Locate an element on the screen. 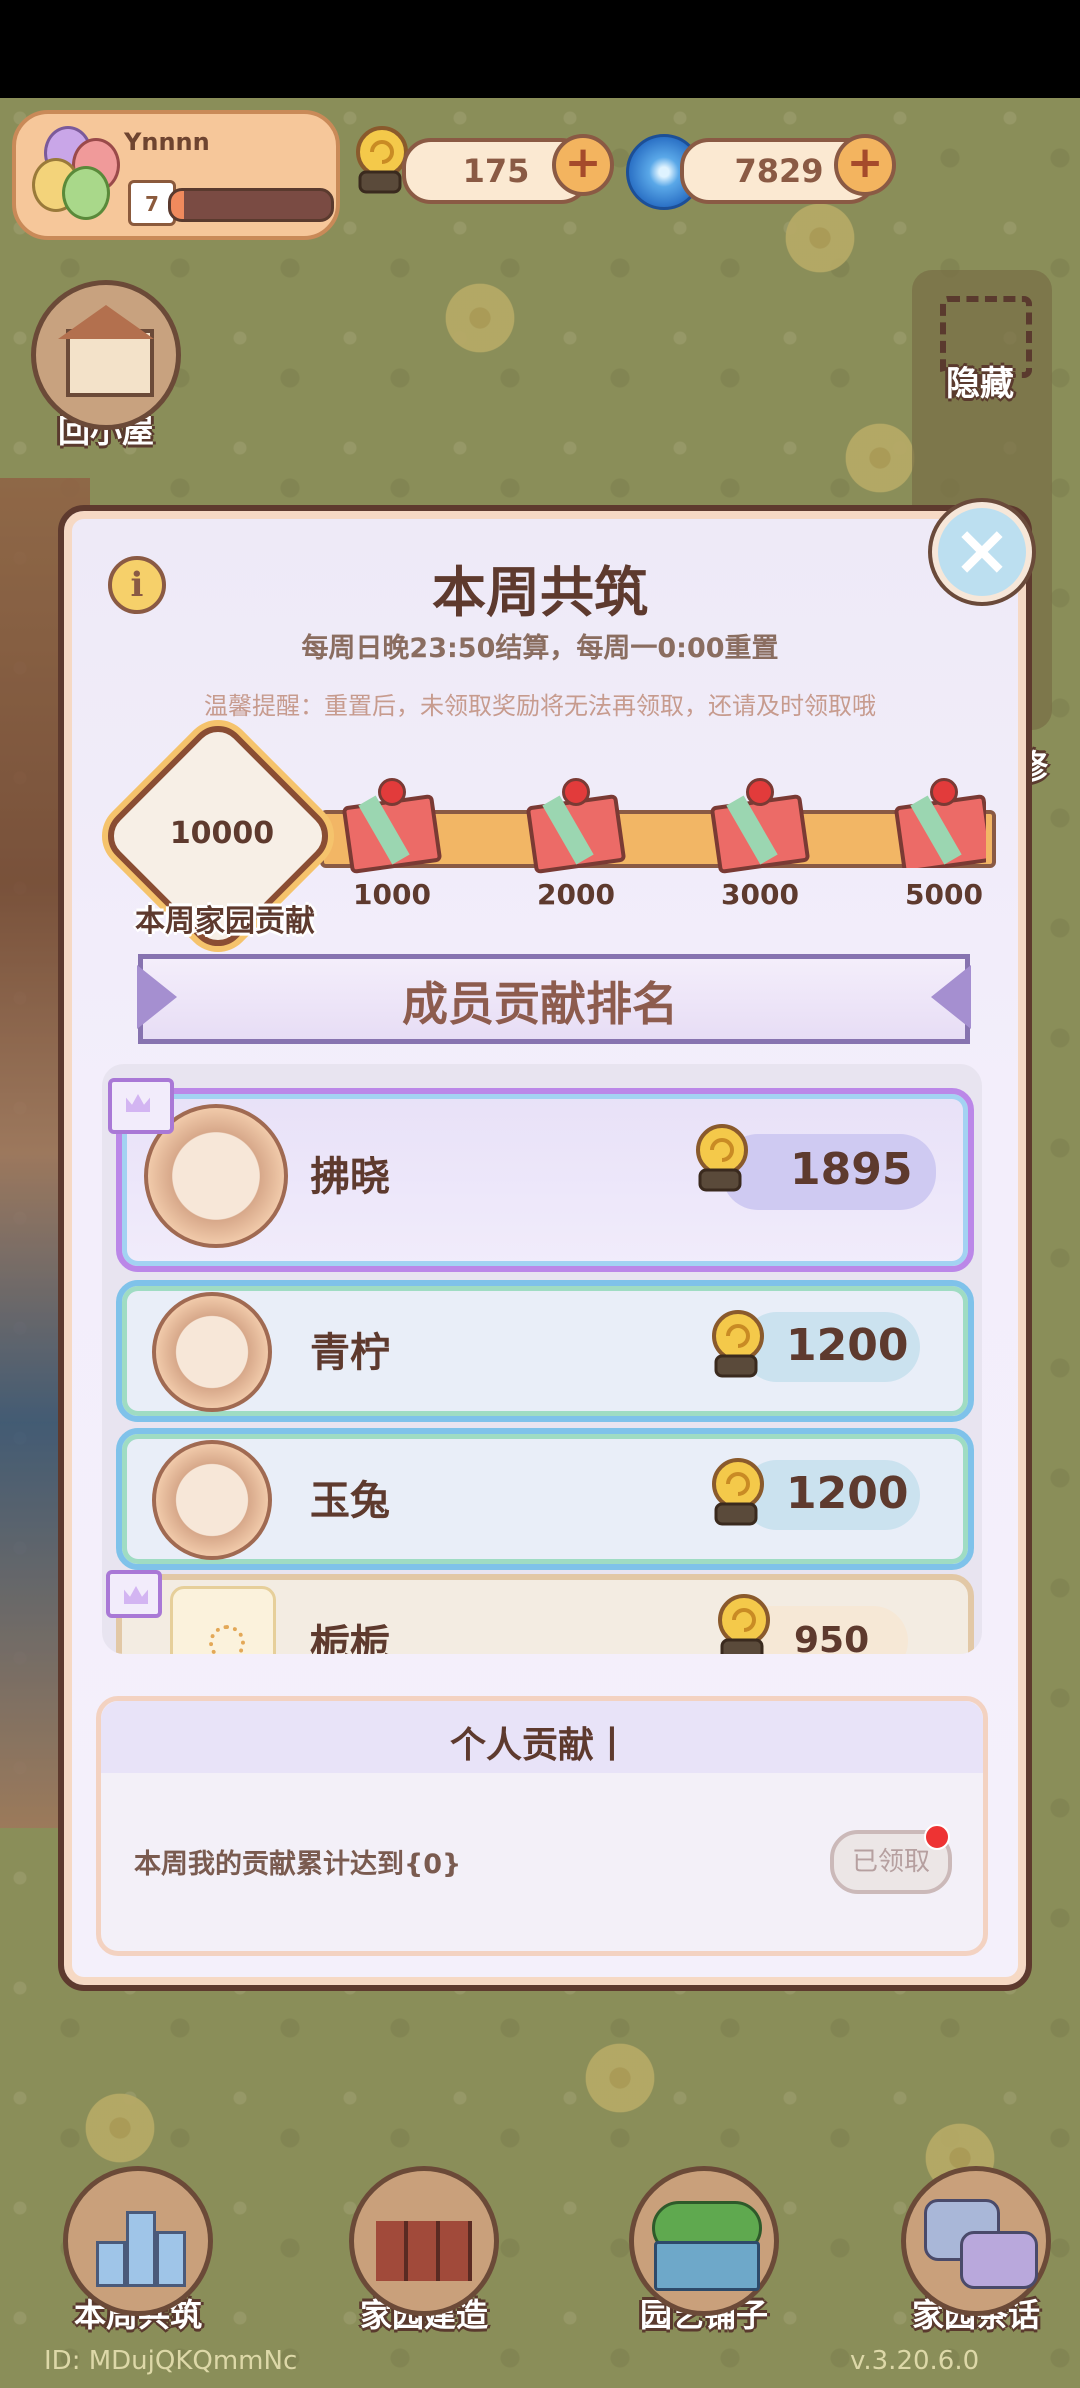 Image resolution: width=1080 pixels, height=2388 pixels. bar-chart-icon is located at coordinates (138, 2241).